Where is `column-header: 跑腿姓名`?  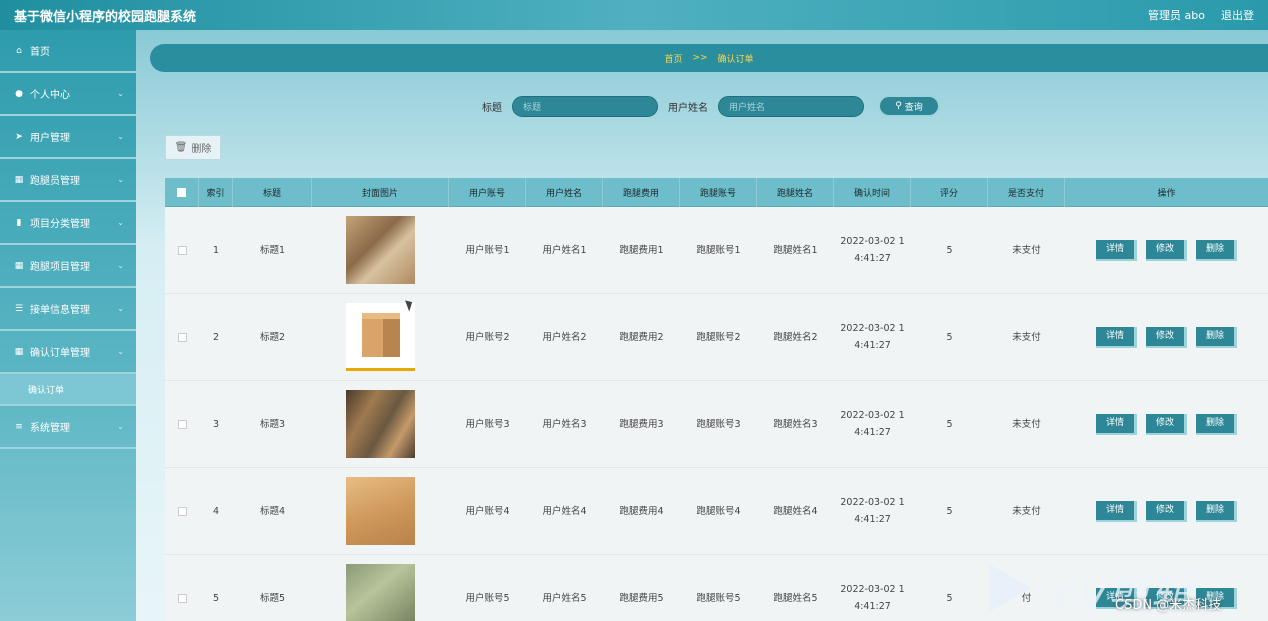 column-header: 跑腿姓名 is located at coordinates (795, 192).